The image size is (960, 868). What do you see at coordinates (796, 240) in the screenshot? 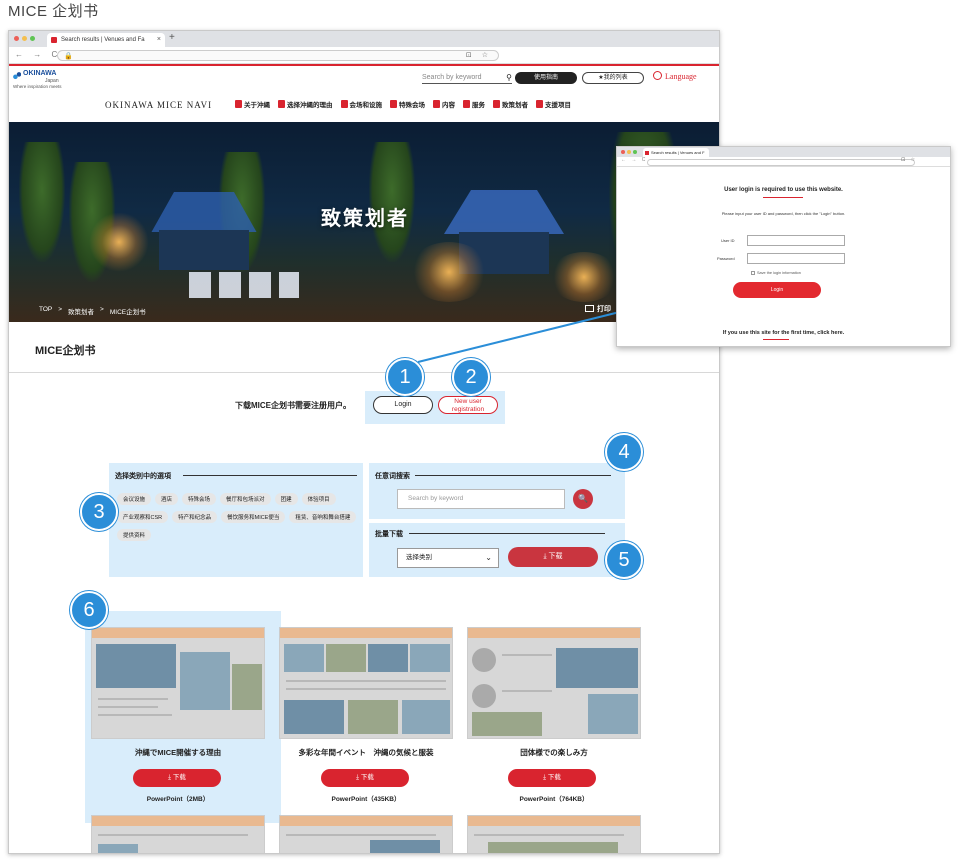
I see `user-id-field` at bounding box center [796, 240].